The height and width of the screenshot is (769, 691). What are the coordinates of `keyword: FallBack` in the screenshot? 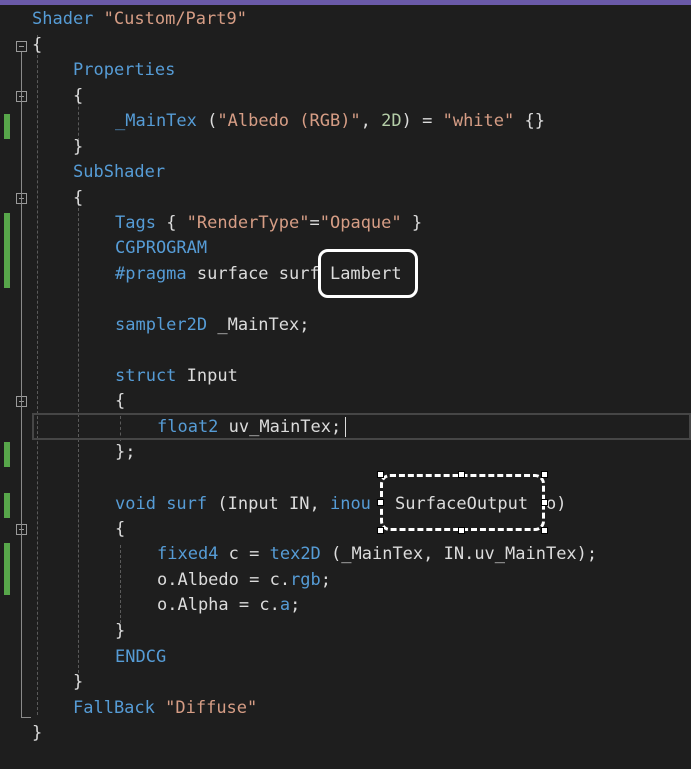 It's located at (114, 708).